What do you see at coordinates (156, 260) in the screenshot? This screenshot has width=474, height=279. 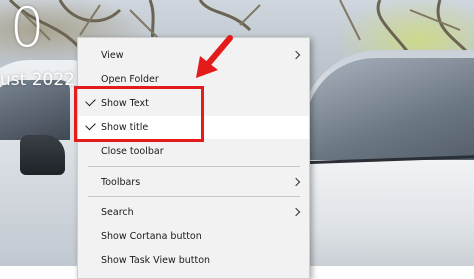 I see `menu-item-label: Show Task View button` at bounding box center [156, 260].